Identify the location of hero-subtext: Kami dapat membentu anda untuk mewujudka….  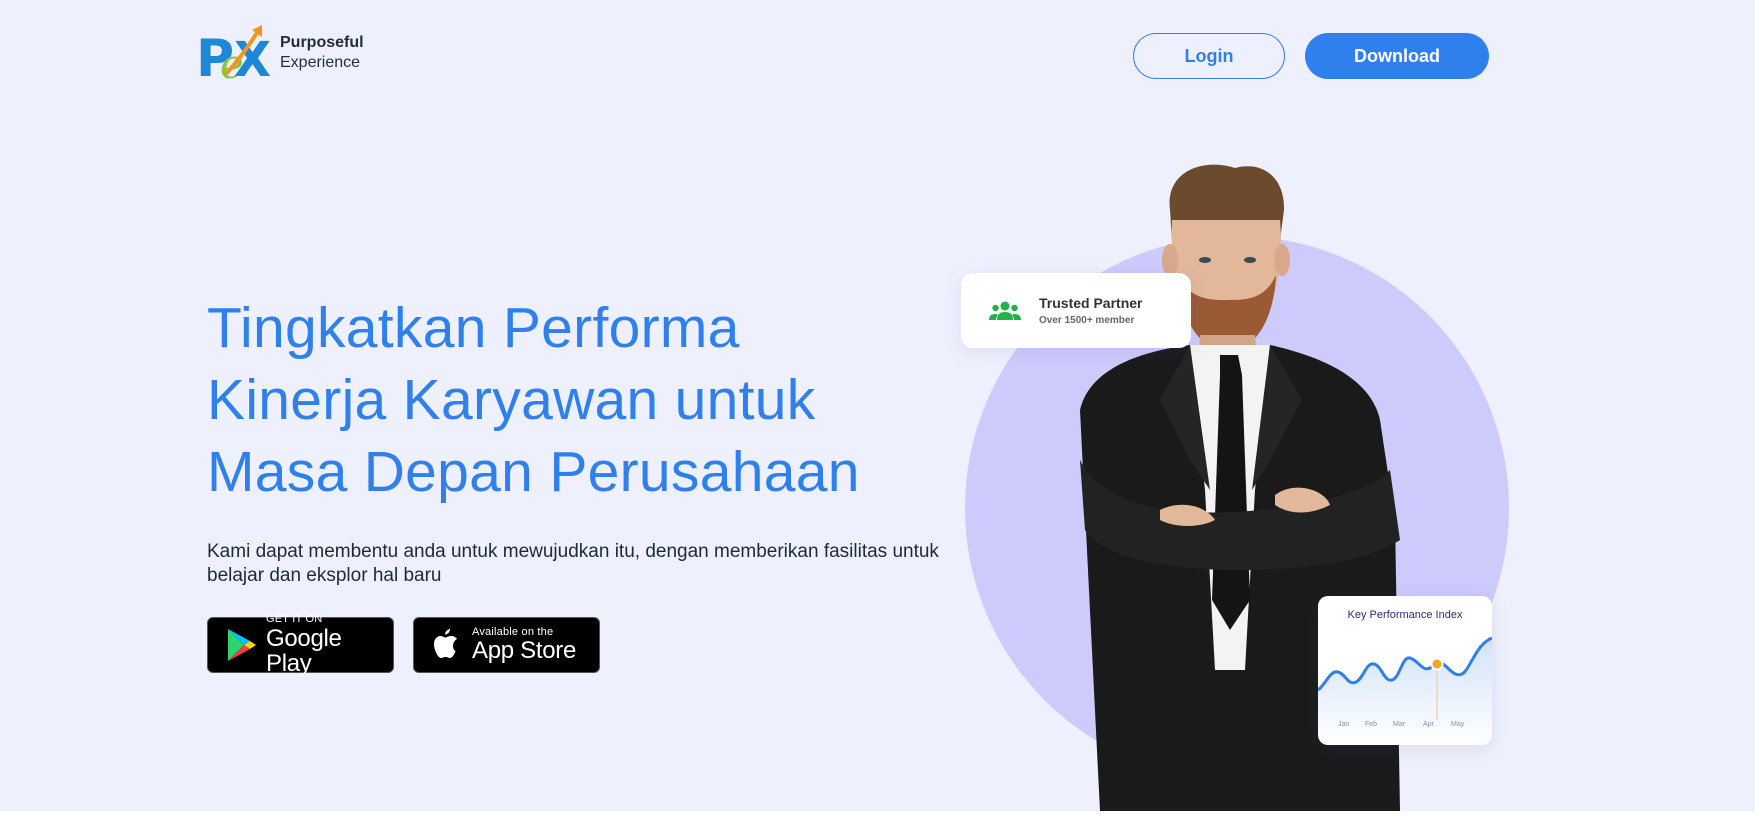
(573, 563).